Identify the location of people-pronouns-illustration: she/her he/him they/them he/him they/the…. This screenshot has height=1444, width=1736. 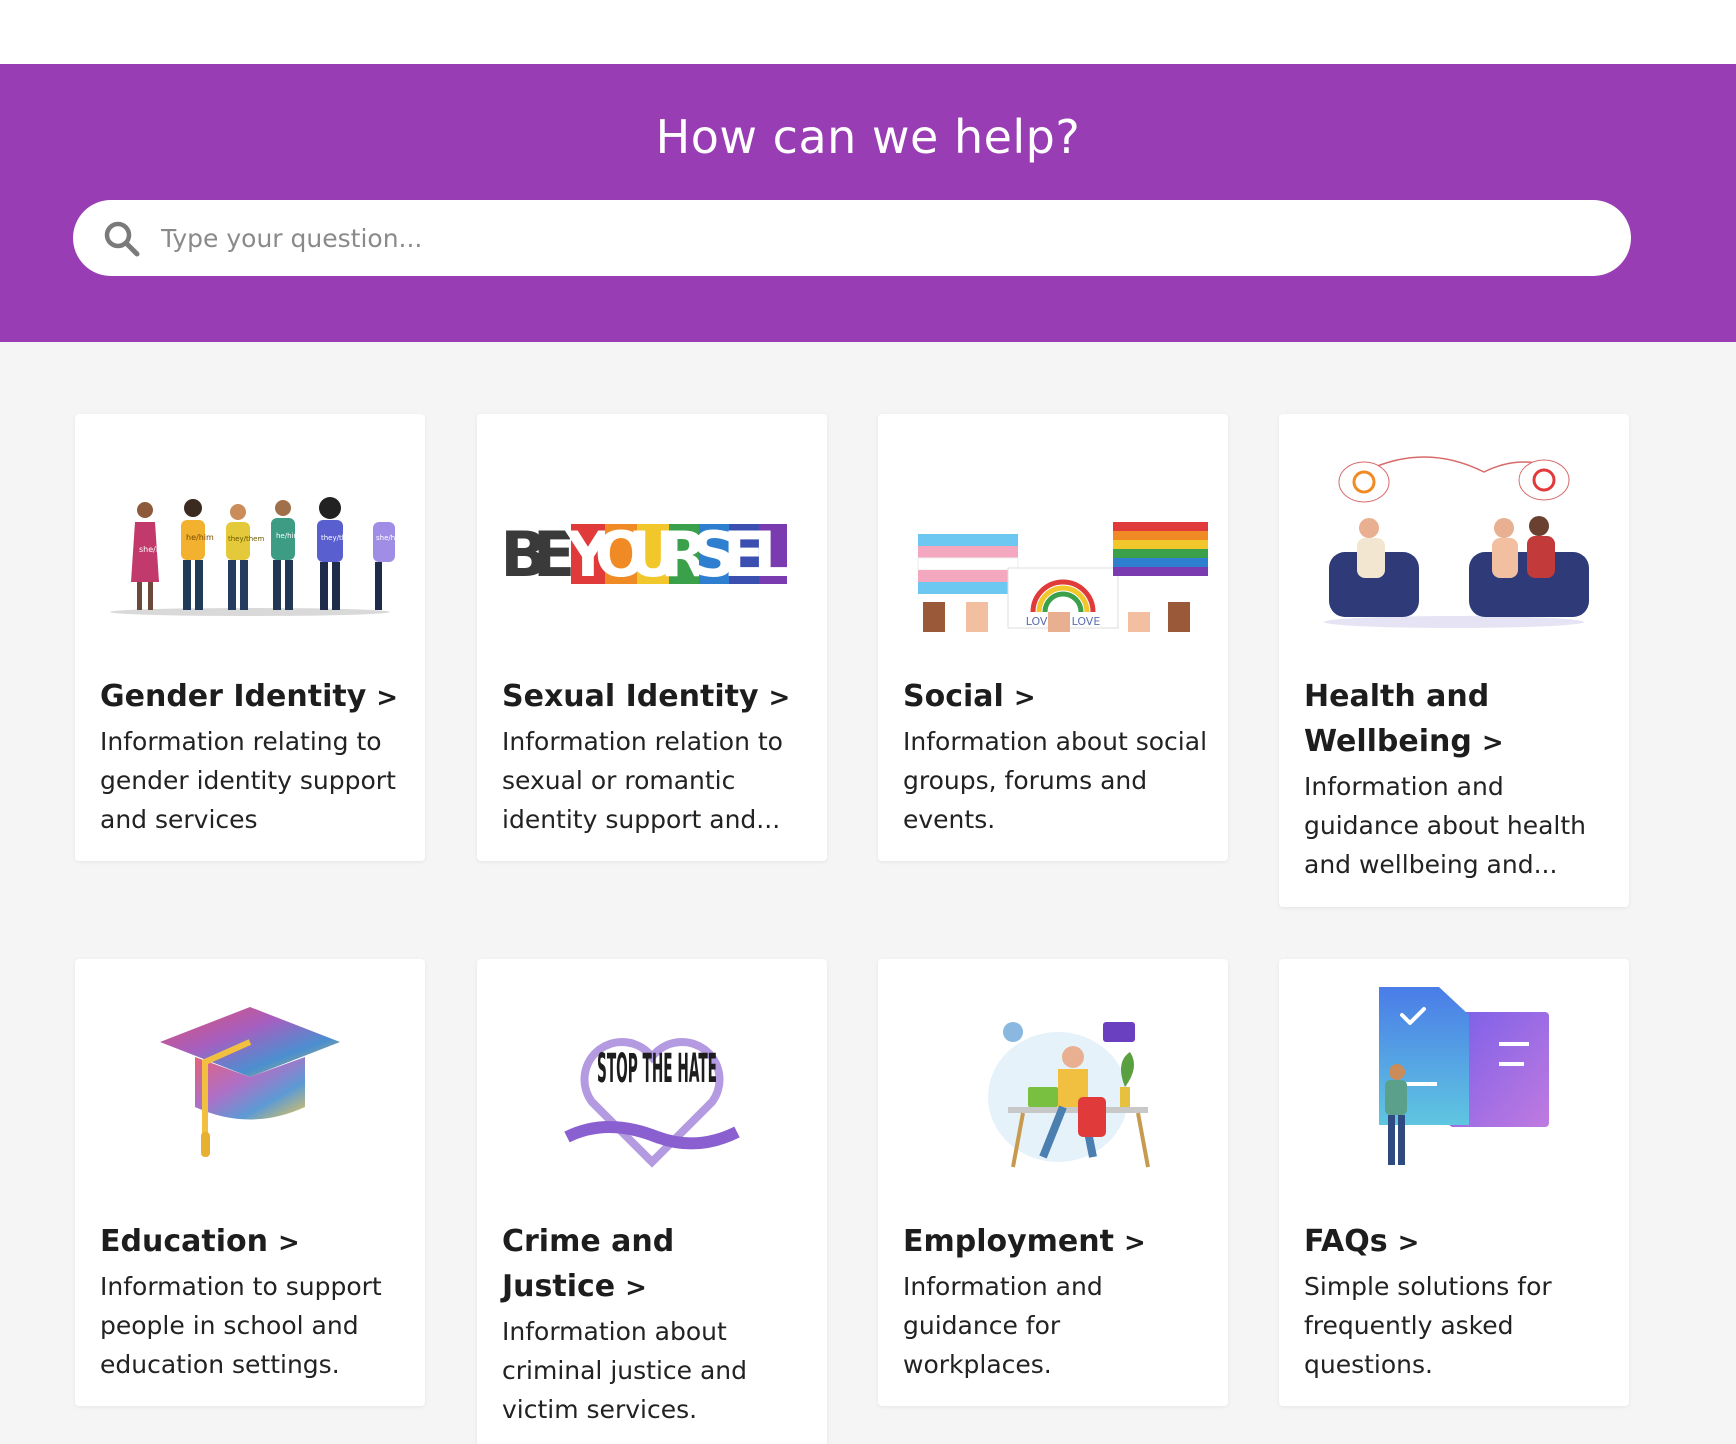
(256, 556).